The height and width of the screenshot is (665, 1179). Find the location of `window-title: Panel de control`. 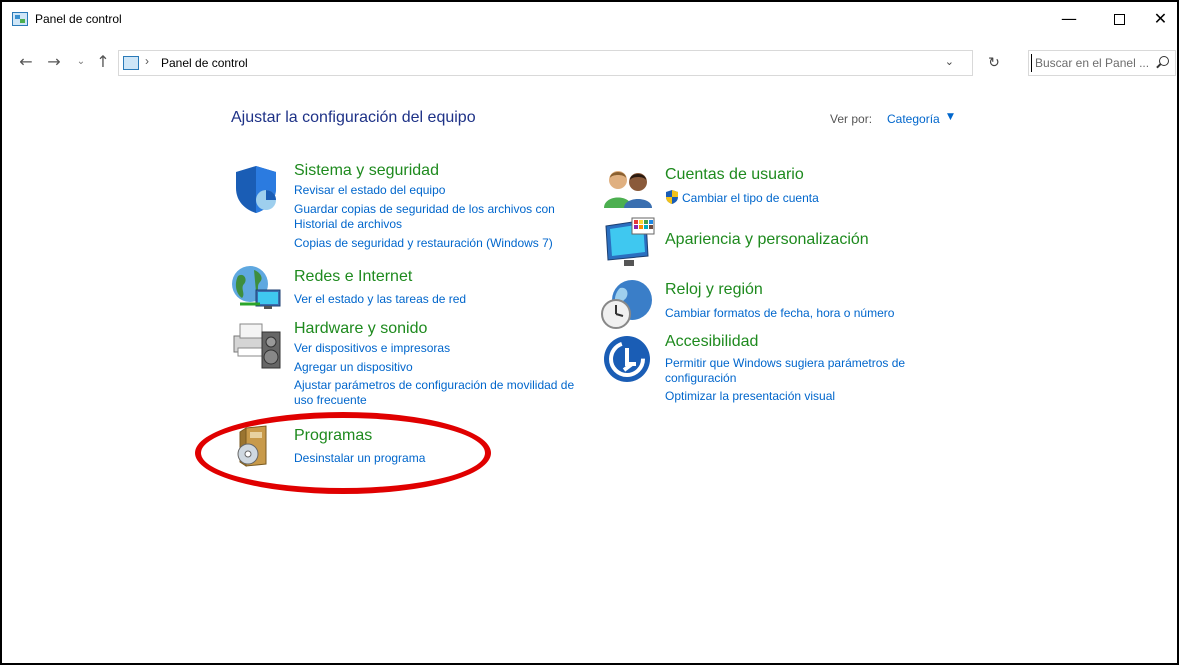

window-title: Panel de control is located at coordinates (78, 19).